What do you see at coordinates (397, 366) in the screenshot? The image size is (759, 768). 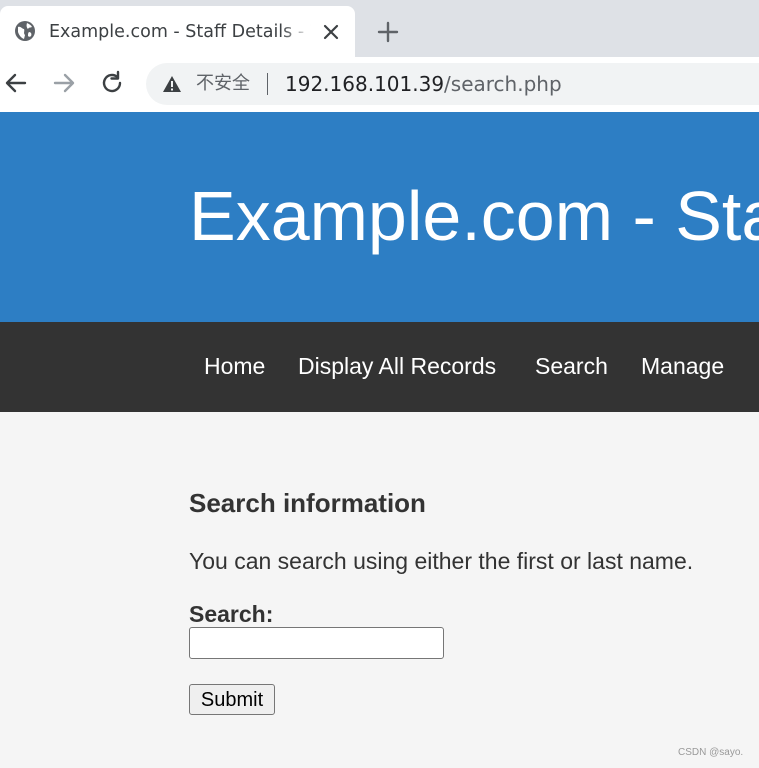 I see `nav-display-all-records-link: Display All Records` at bounding box center [397, 366].